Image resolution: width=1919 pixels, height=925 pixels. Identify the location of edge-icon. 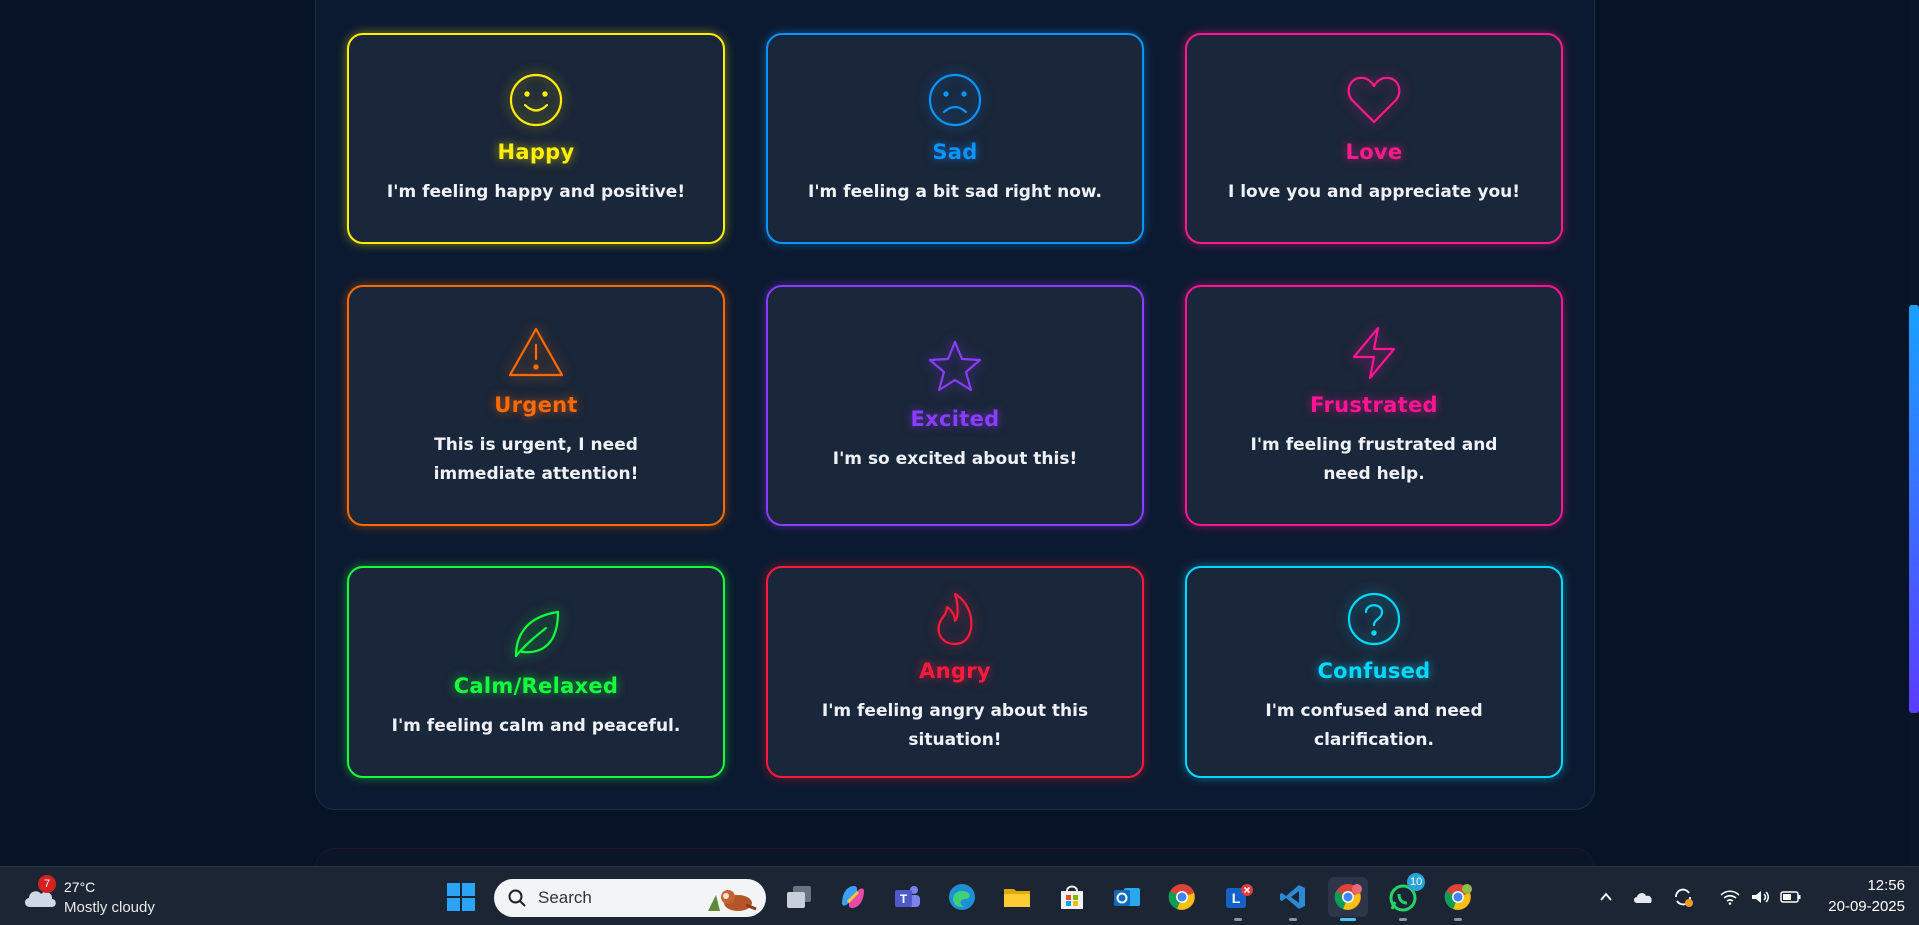
(962, 897).